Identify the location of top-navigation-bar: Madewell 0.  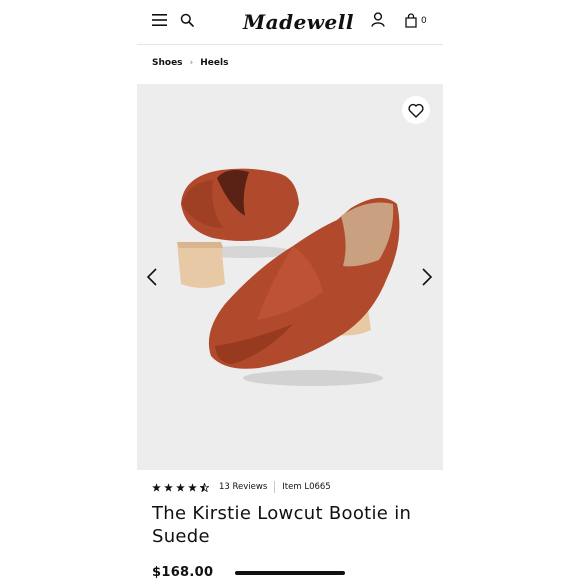
(290, 22).